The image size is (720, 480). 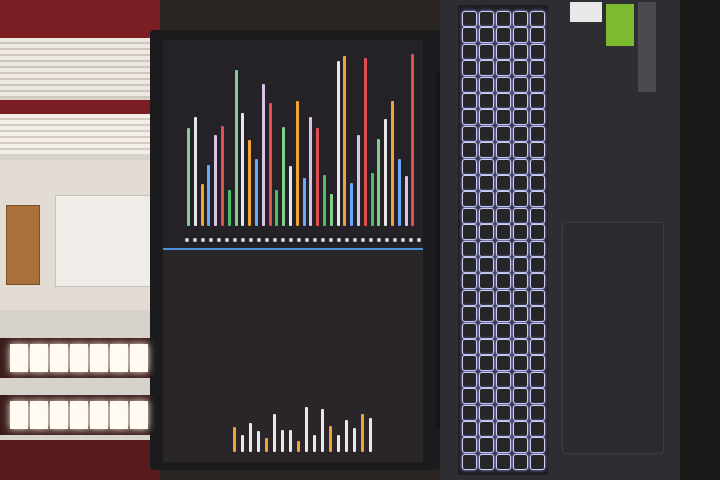 I want to click on window-blind-lower, so click(x=80, y=134).